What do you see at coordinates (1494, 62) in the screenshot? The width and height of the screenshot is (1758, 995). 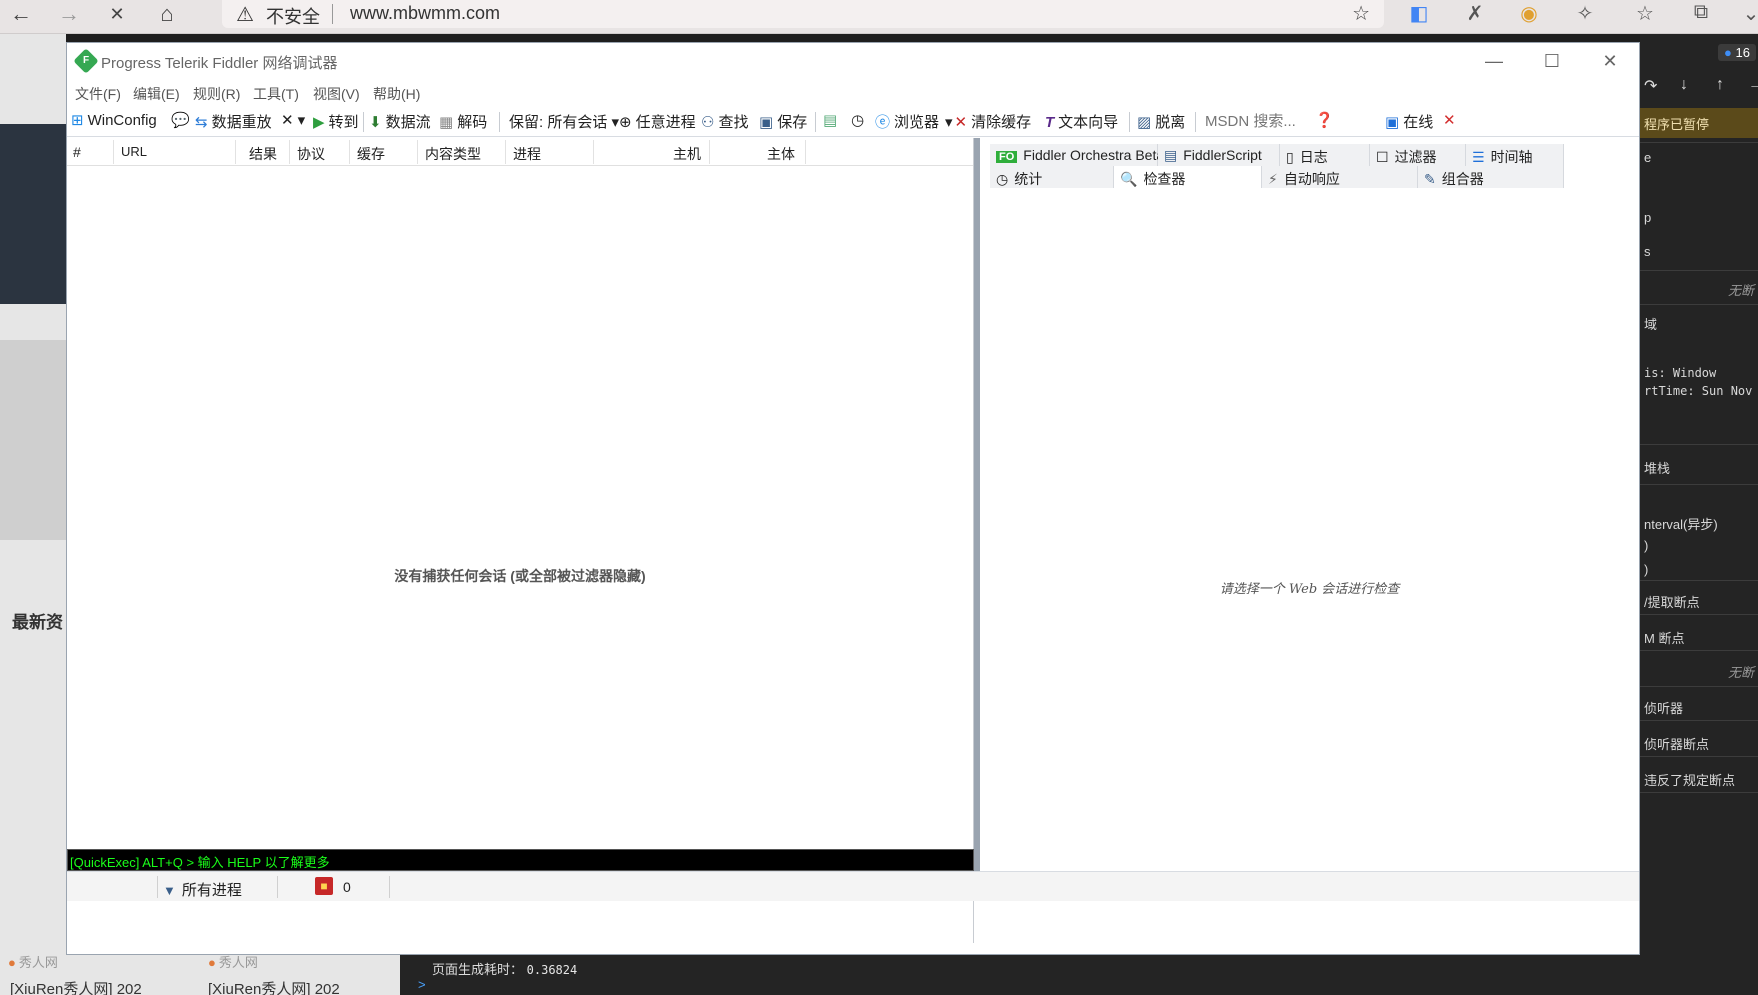 I see `minimize-button: —` at bounding box center [1494, 62].